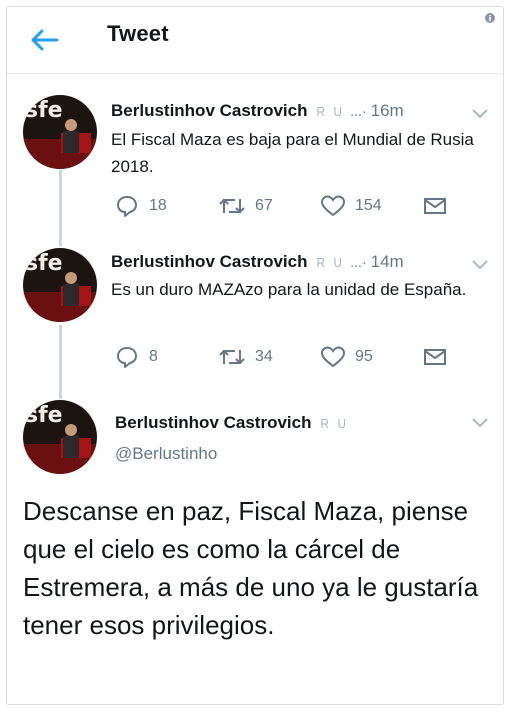 Image resolution: width=508 pixels, height=709 pixels. Describe the element at coordinates (141, 206) in the screenshot. I see `reply-button: 18` at that location.